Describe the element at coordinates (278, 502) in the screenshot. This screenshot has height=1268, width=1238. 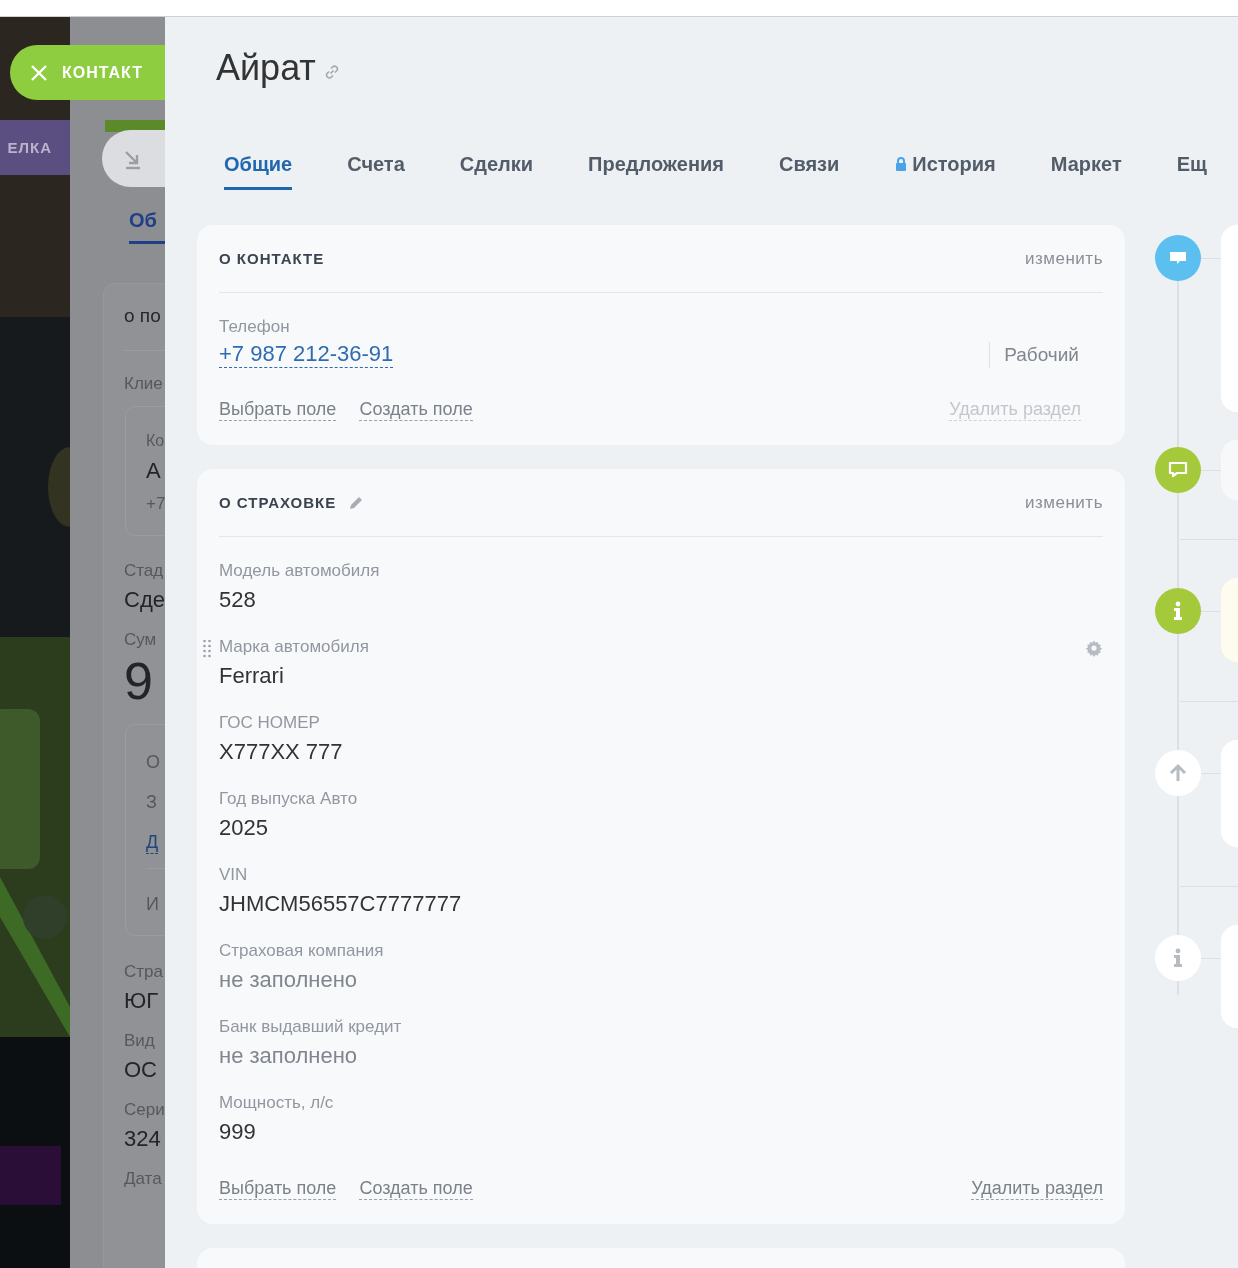
I see `section-title: О СТРАХОВКЕ` at that location.